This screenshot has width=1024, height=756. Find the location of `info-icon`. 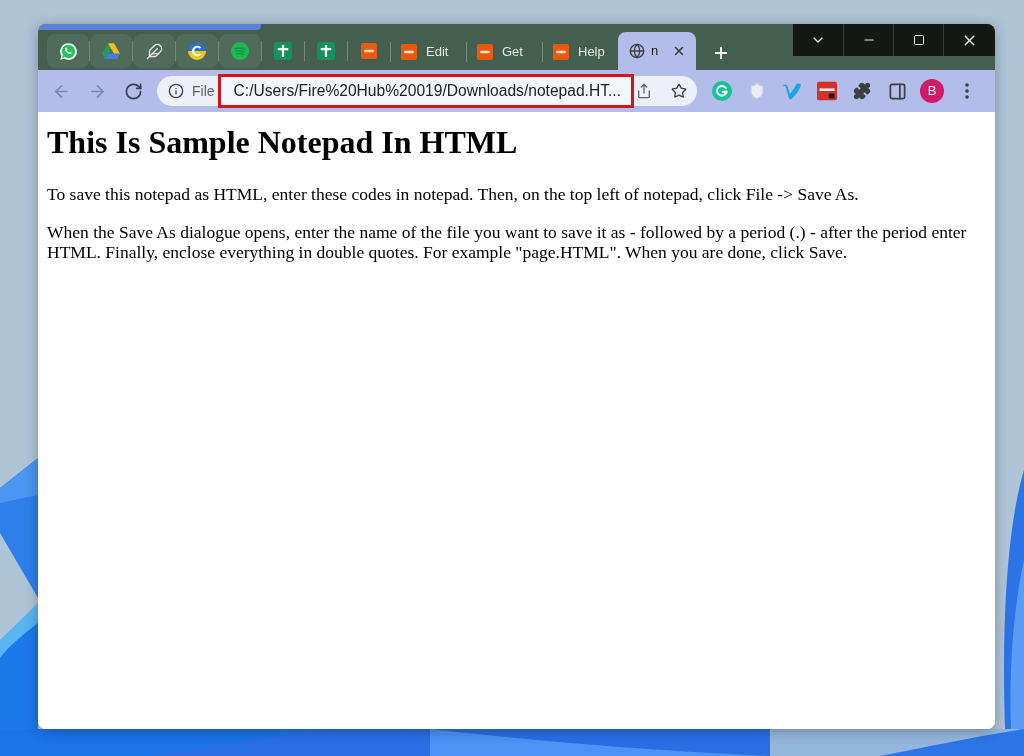

info-icon is located at coordinates (176, 91).